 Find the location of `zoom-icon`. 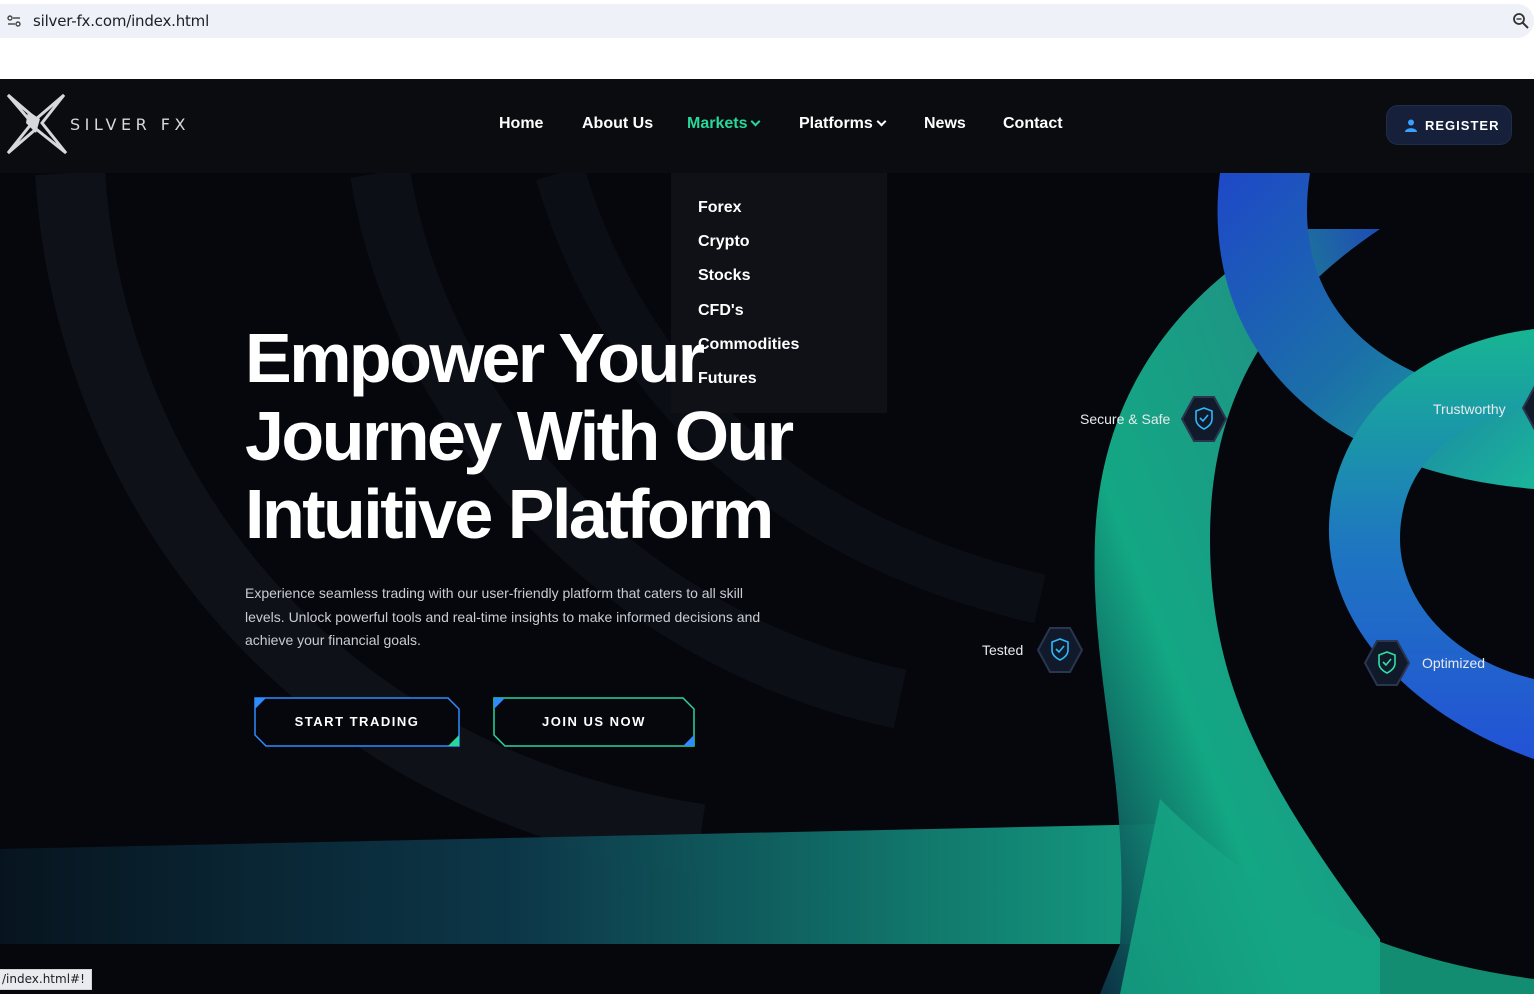

zoom-icon is located at coordinates (1521, 21).